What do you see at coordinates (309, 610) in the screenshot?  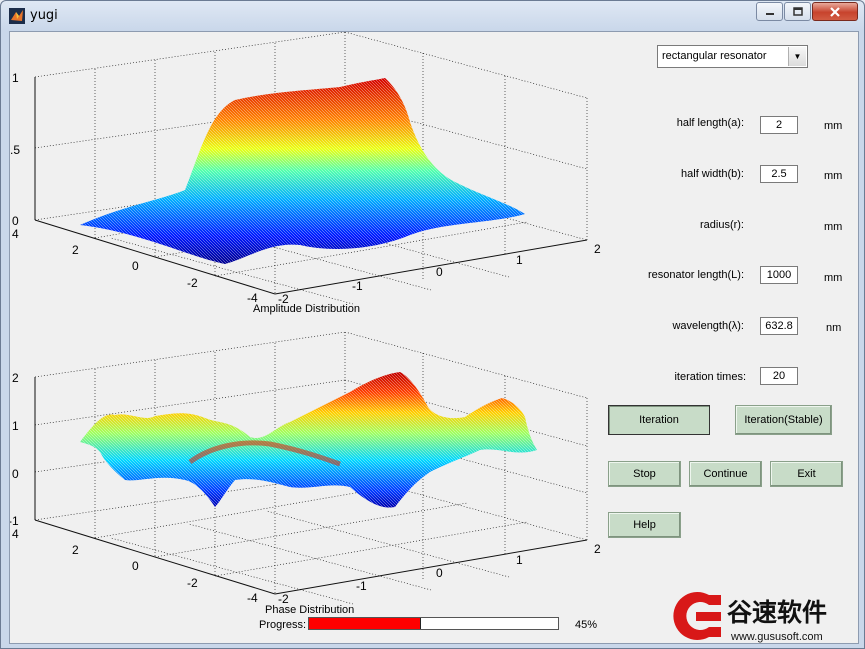 I see `phase-title: Phase Distribution` at bounding box center [309, 610].